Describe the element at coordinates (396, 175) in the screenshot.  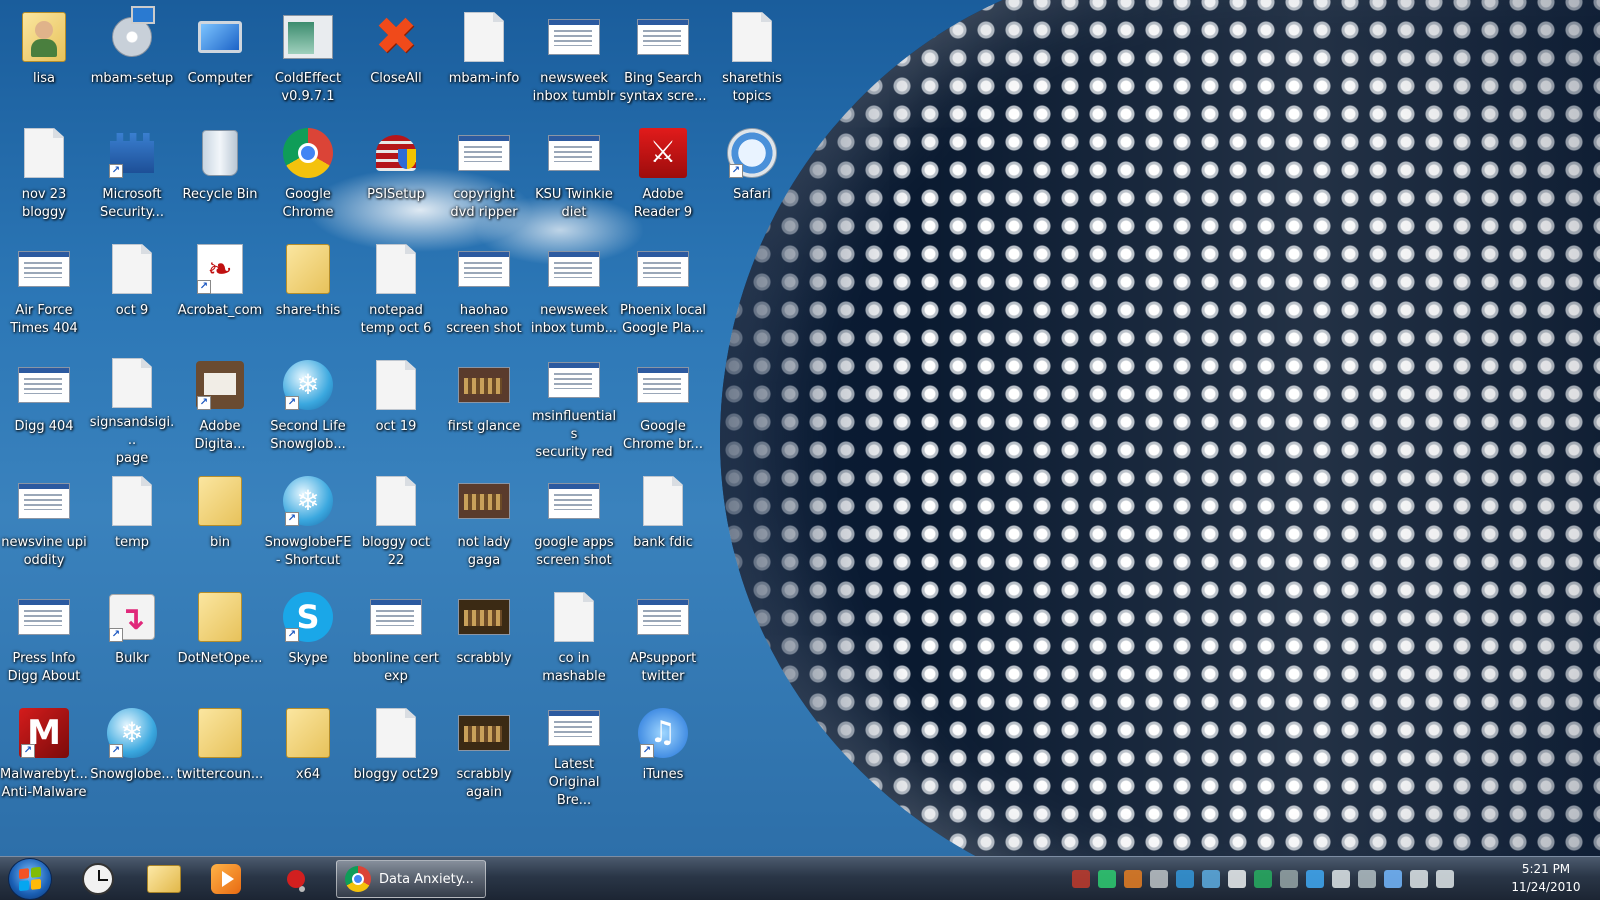
I see `desktop-icon: PSISetup` at that location.